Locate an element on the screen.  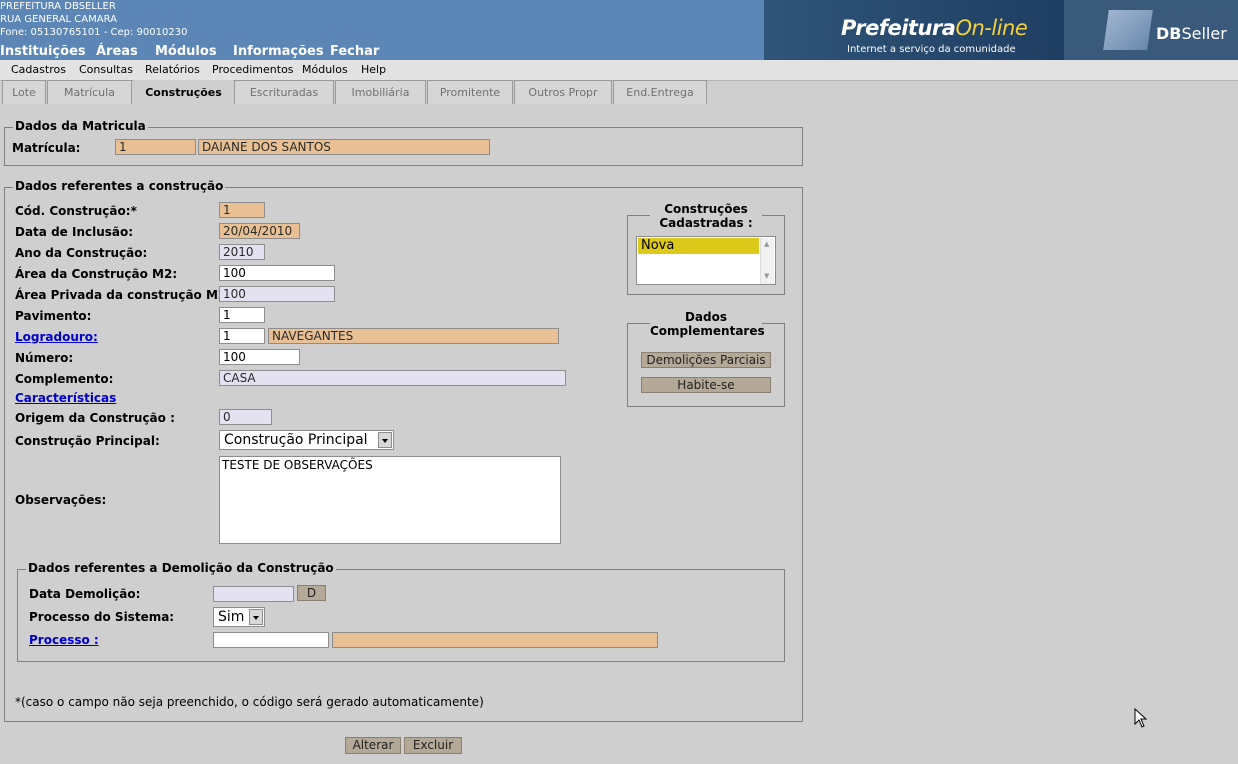
pavimento-field: 1 is located at coordinates (242, 315).